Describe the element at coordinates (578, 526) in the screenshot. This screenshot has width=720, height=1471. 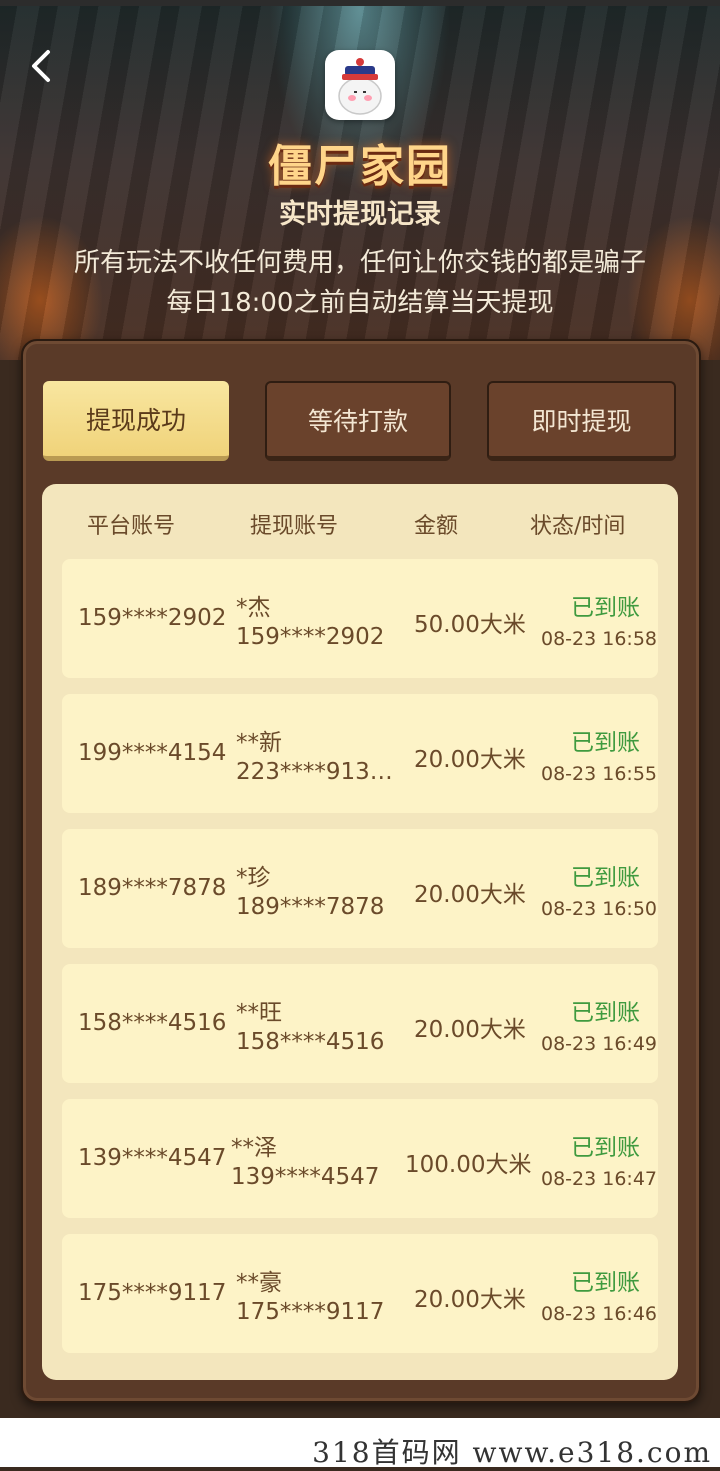
I see `column-header-status-time: 状态/时间` at that location.